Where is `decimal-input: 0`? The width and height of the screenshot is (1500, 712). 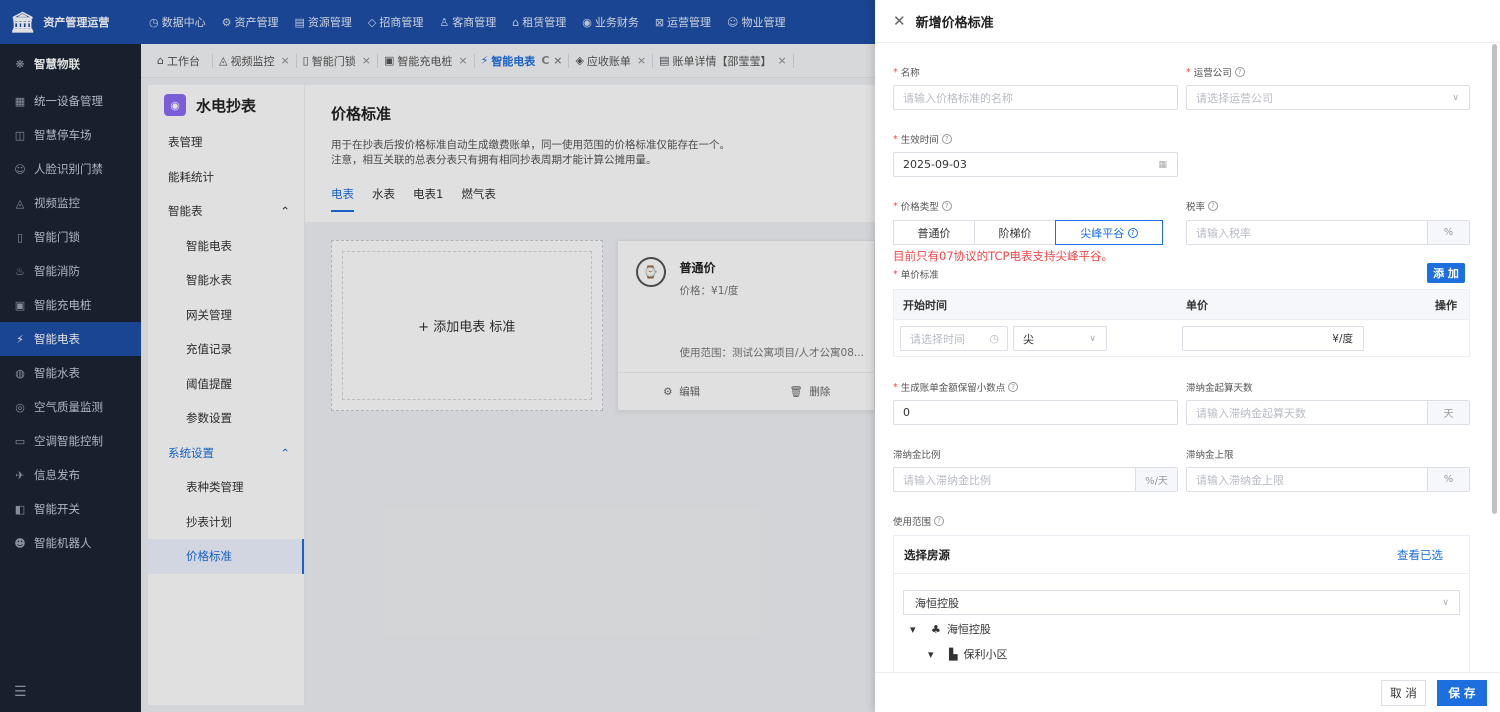 decimal-input: 0 is located at coordinates (1035, 412).